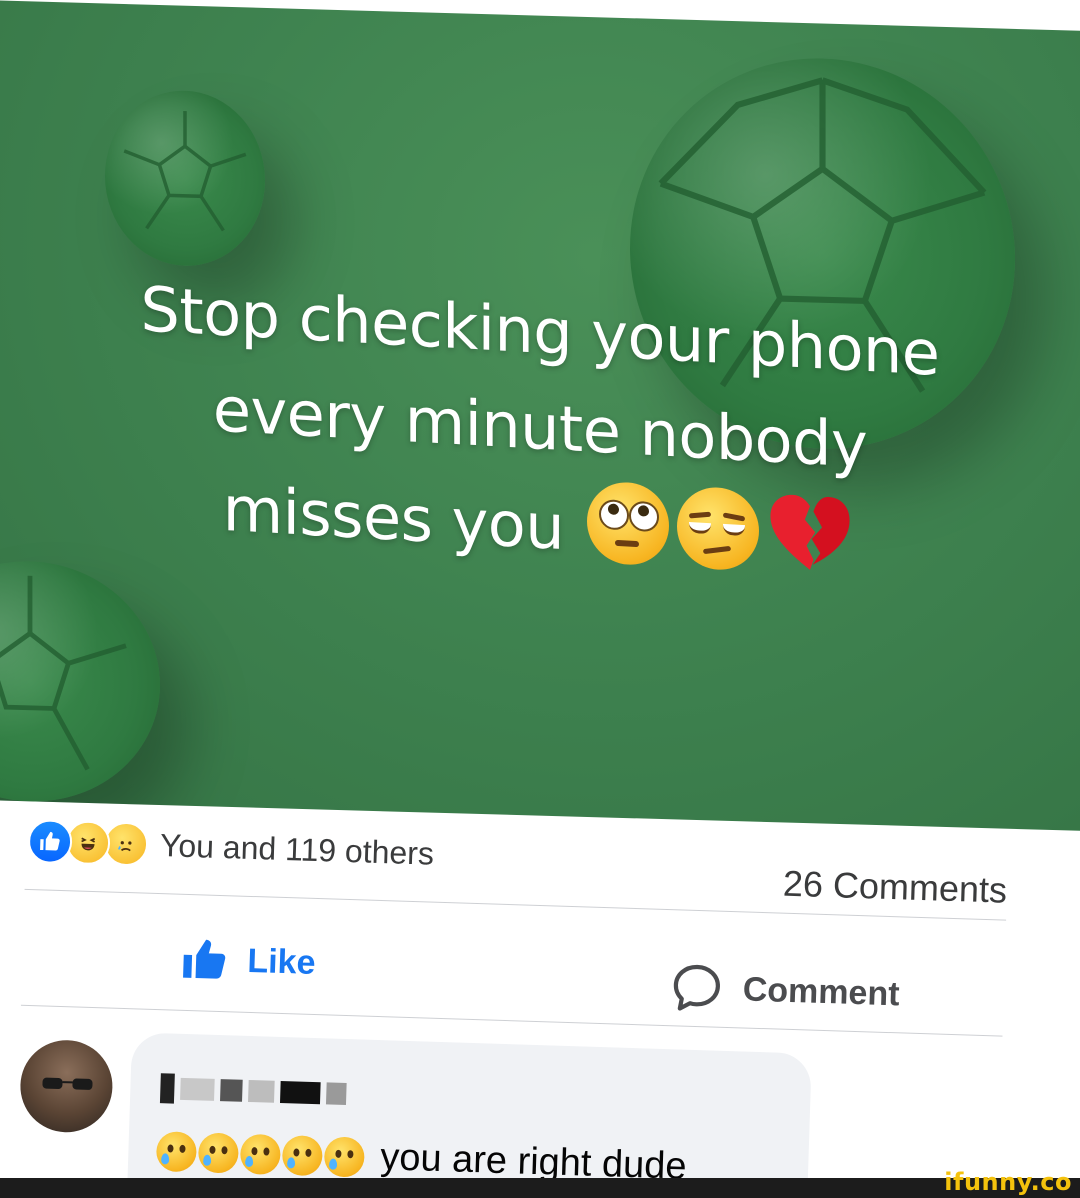  What do you see at coordinates (126, 844) in the screenshot?
I see `sad-reaction-icon` at bounding box center [126, 844].